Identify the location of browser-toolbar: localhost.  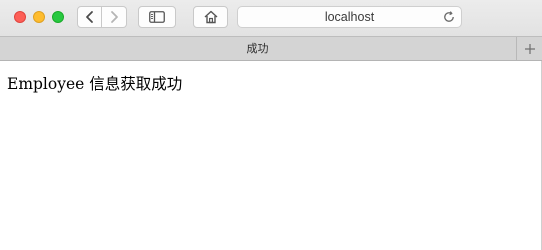
(271, 18).